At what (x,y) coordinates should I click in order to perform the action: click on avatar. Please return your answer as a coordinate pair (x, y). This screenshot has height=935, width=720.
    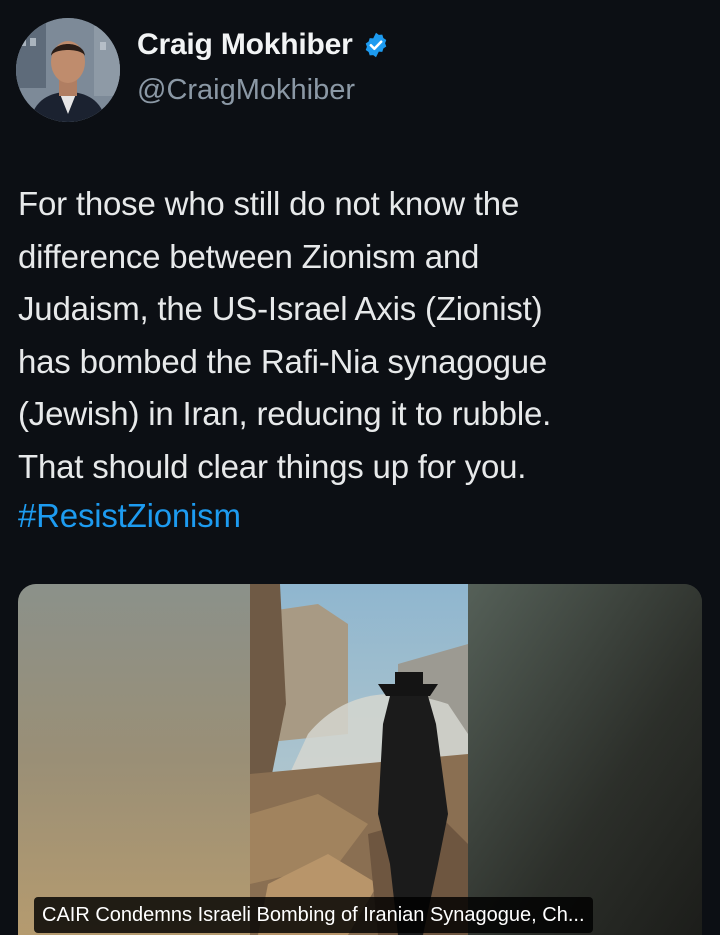
    Looking at the image, I should click on (68, 70).